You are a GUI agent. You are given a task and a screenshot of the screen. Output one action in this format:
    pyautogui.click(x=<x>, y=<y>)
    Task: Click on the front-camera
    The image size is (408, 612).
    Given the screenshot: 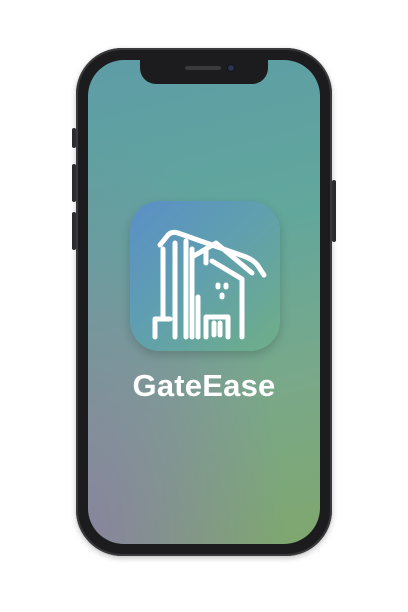 What is the action you would take?
    pyautogui.click(x=231, y=68)
    